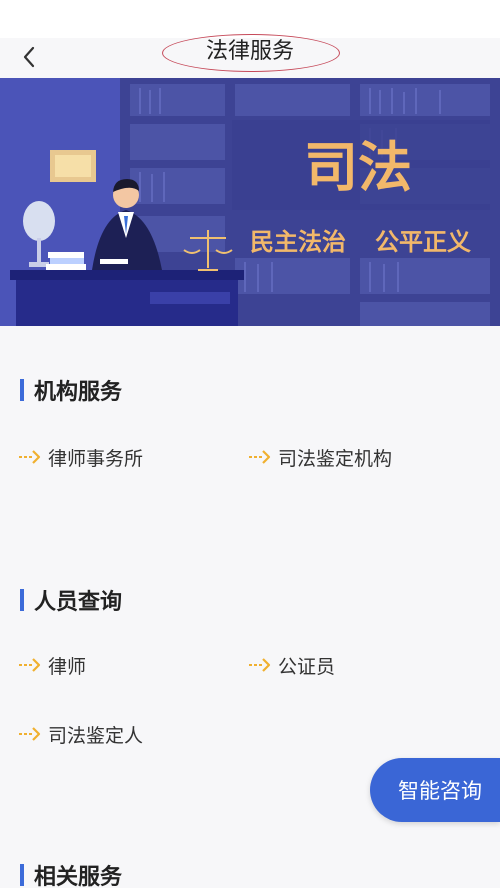  I want to click on title-highlight-circle, so click(251, 53).